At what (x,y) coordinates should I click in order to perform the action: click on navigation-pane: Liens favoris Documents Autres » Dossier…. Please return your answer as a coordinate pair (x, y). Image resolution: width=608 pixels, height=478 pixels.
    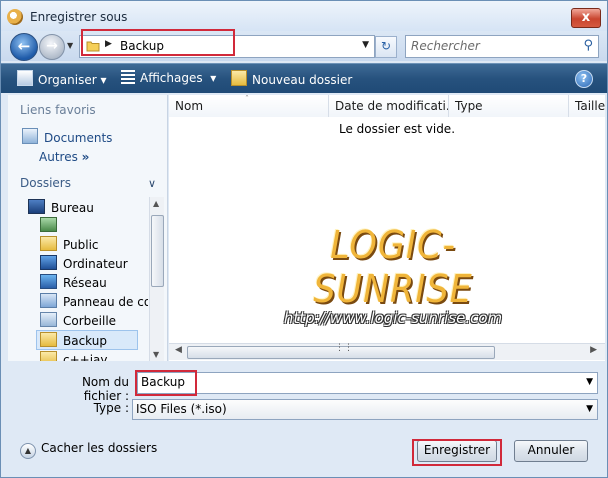
    Looking at the image, I should click on (88, 228).